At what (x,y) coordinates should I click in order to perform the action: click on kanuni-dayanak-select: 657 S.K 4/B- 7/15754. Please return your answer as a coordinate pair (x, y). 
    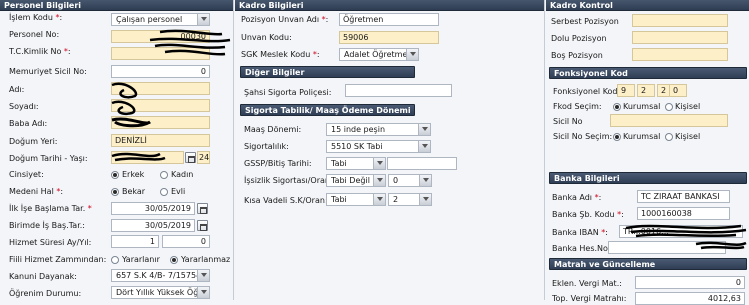
    Looking at the image, I should click on (160, 275).